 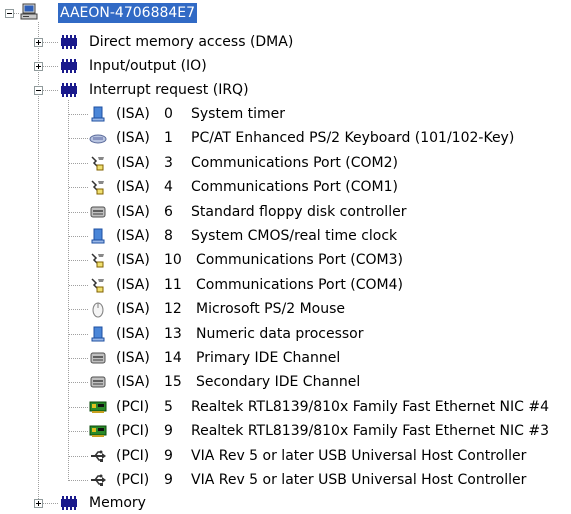 What do you see at coordinates (270, 309) in the screenshot?
I see `irq-device-name: Microsoft PS/2 Mouse` at bounding box center [270, 309].